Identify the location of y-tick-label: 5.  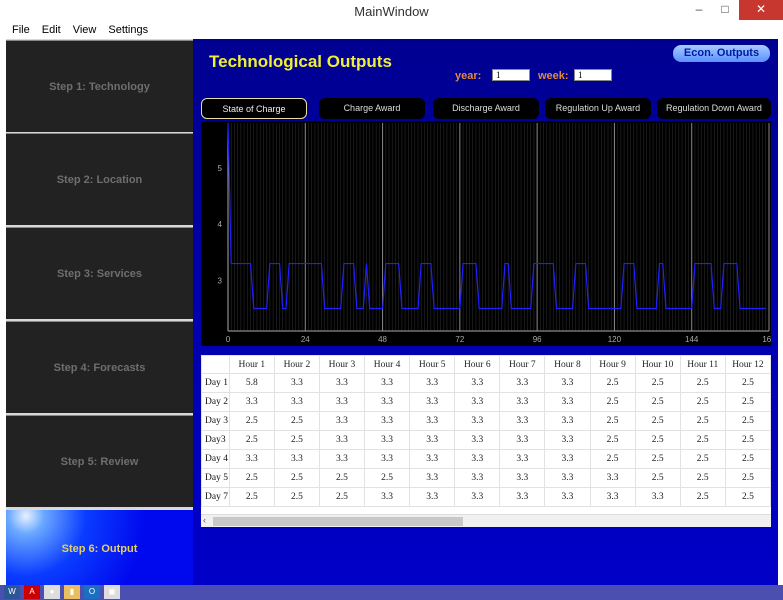
(220, 168).